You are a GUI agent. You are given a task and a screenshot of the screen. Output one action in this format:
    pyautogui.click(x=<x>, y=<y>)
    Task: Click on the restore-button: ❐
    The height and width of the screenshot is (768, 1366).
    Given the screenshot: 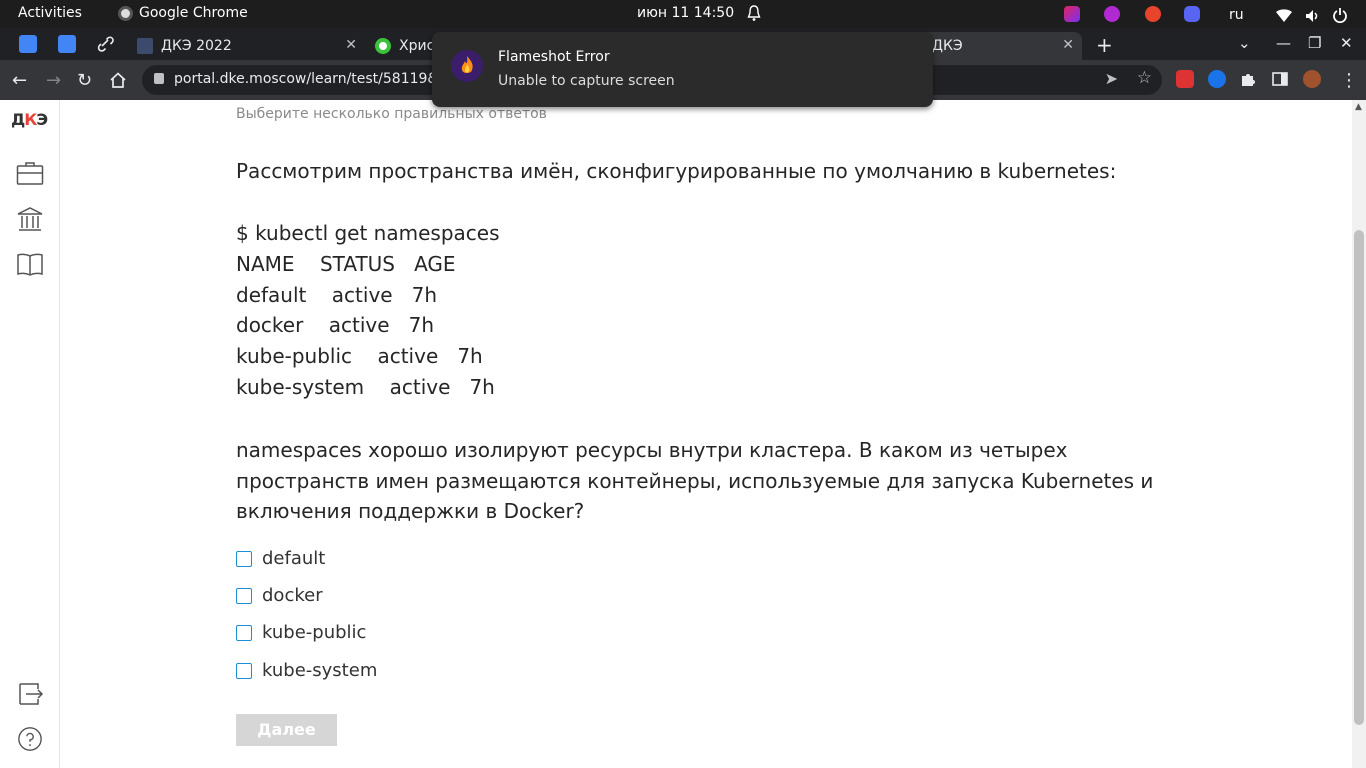 What is the action you would take?
    pyautogui.click(x=1314, y=43)
    